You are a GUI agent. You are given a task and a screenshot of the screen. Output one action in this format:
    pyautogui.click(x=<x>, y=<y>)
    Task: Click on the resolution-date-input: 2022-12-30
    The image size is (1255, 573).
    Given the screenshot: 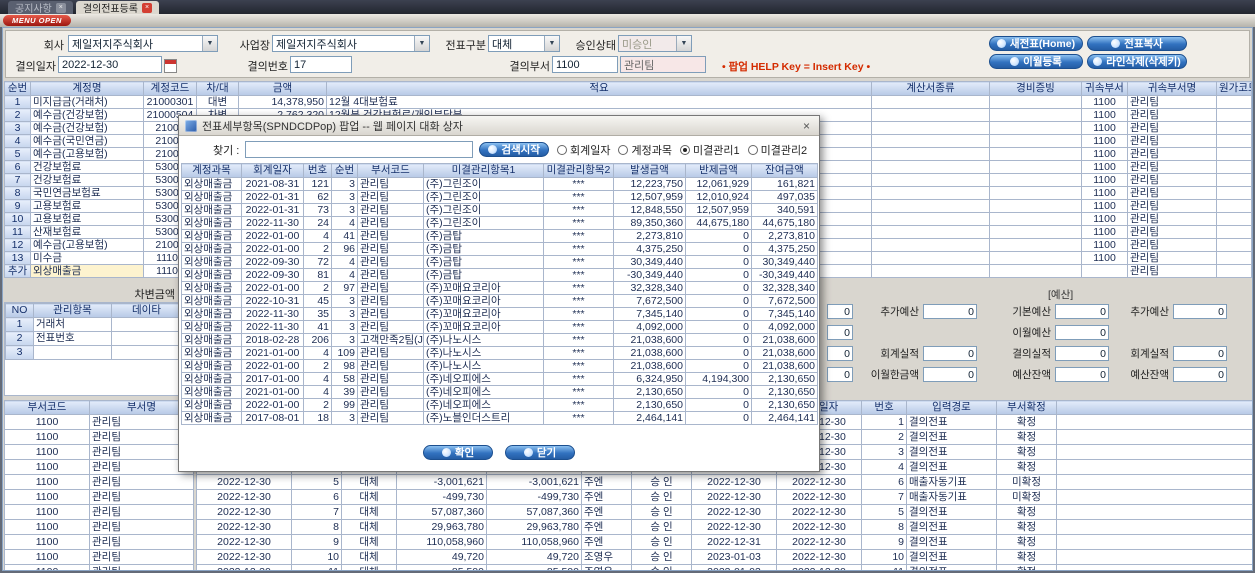 What is the action you would take?
    pyautogui.click(x=110, y=64)
    